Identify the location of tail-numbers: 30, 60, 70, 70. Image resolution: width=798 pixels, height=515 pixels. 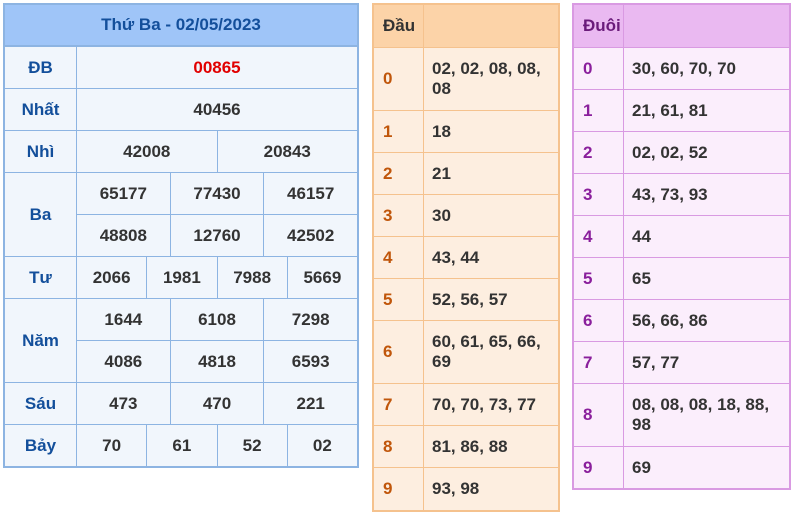
(684, 68).